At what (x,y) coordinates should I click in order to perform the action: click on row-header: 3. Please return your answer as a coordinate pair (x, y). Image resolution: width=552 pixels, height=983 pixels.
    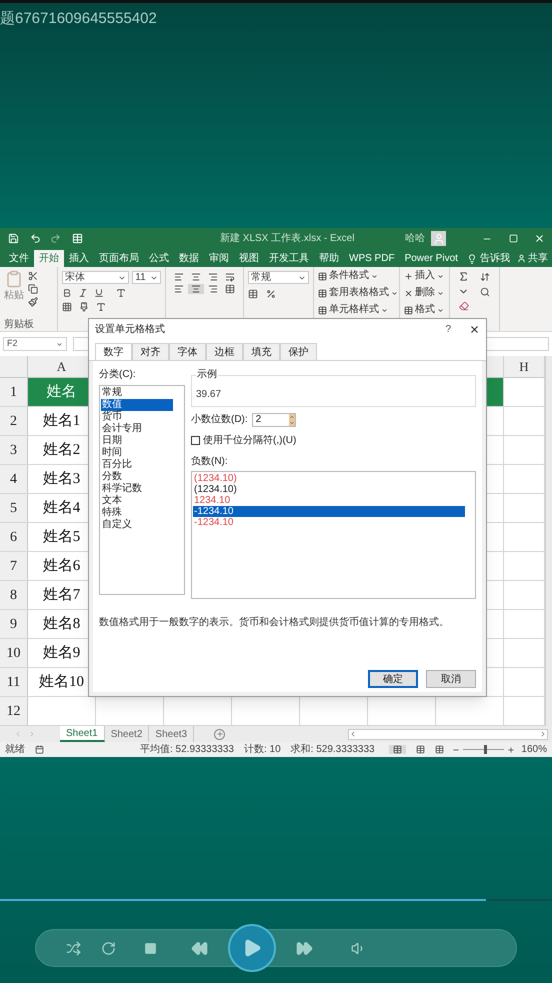
    Looking at the image, I should click on (13, 450).